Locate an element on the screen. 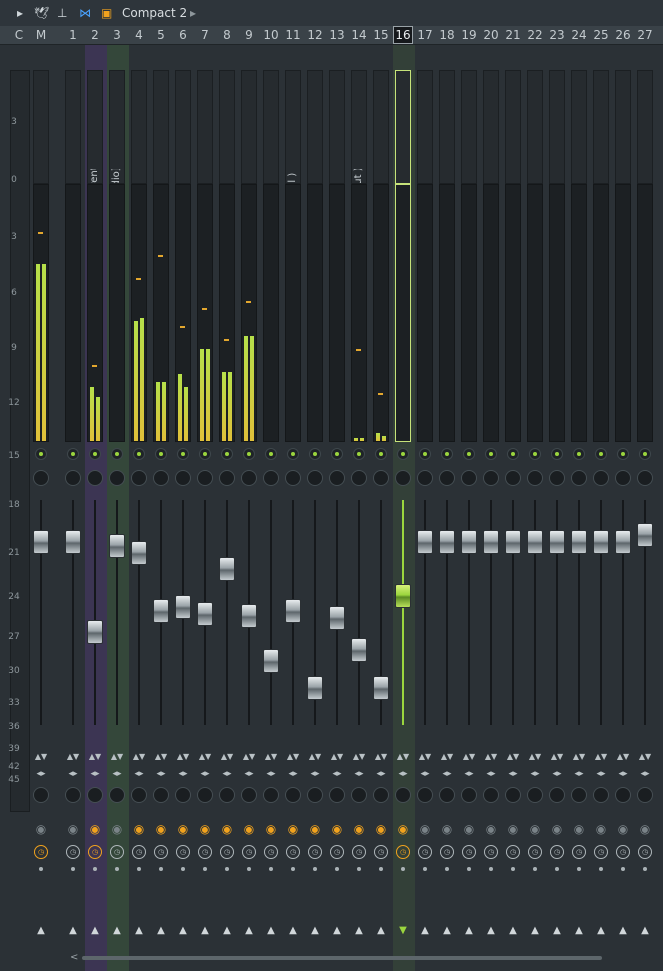 The width and height of the screenshot is (663, 971). track-number-20: 20 is located at coordinates (491, 35).